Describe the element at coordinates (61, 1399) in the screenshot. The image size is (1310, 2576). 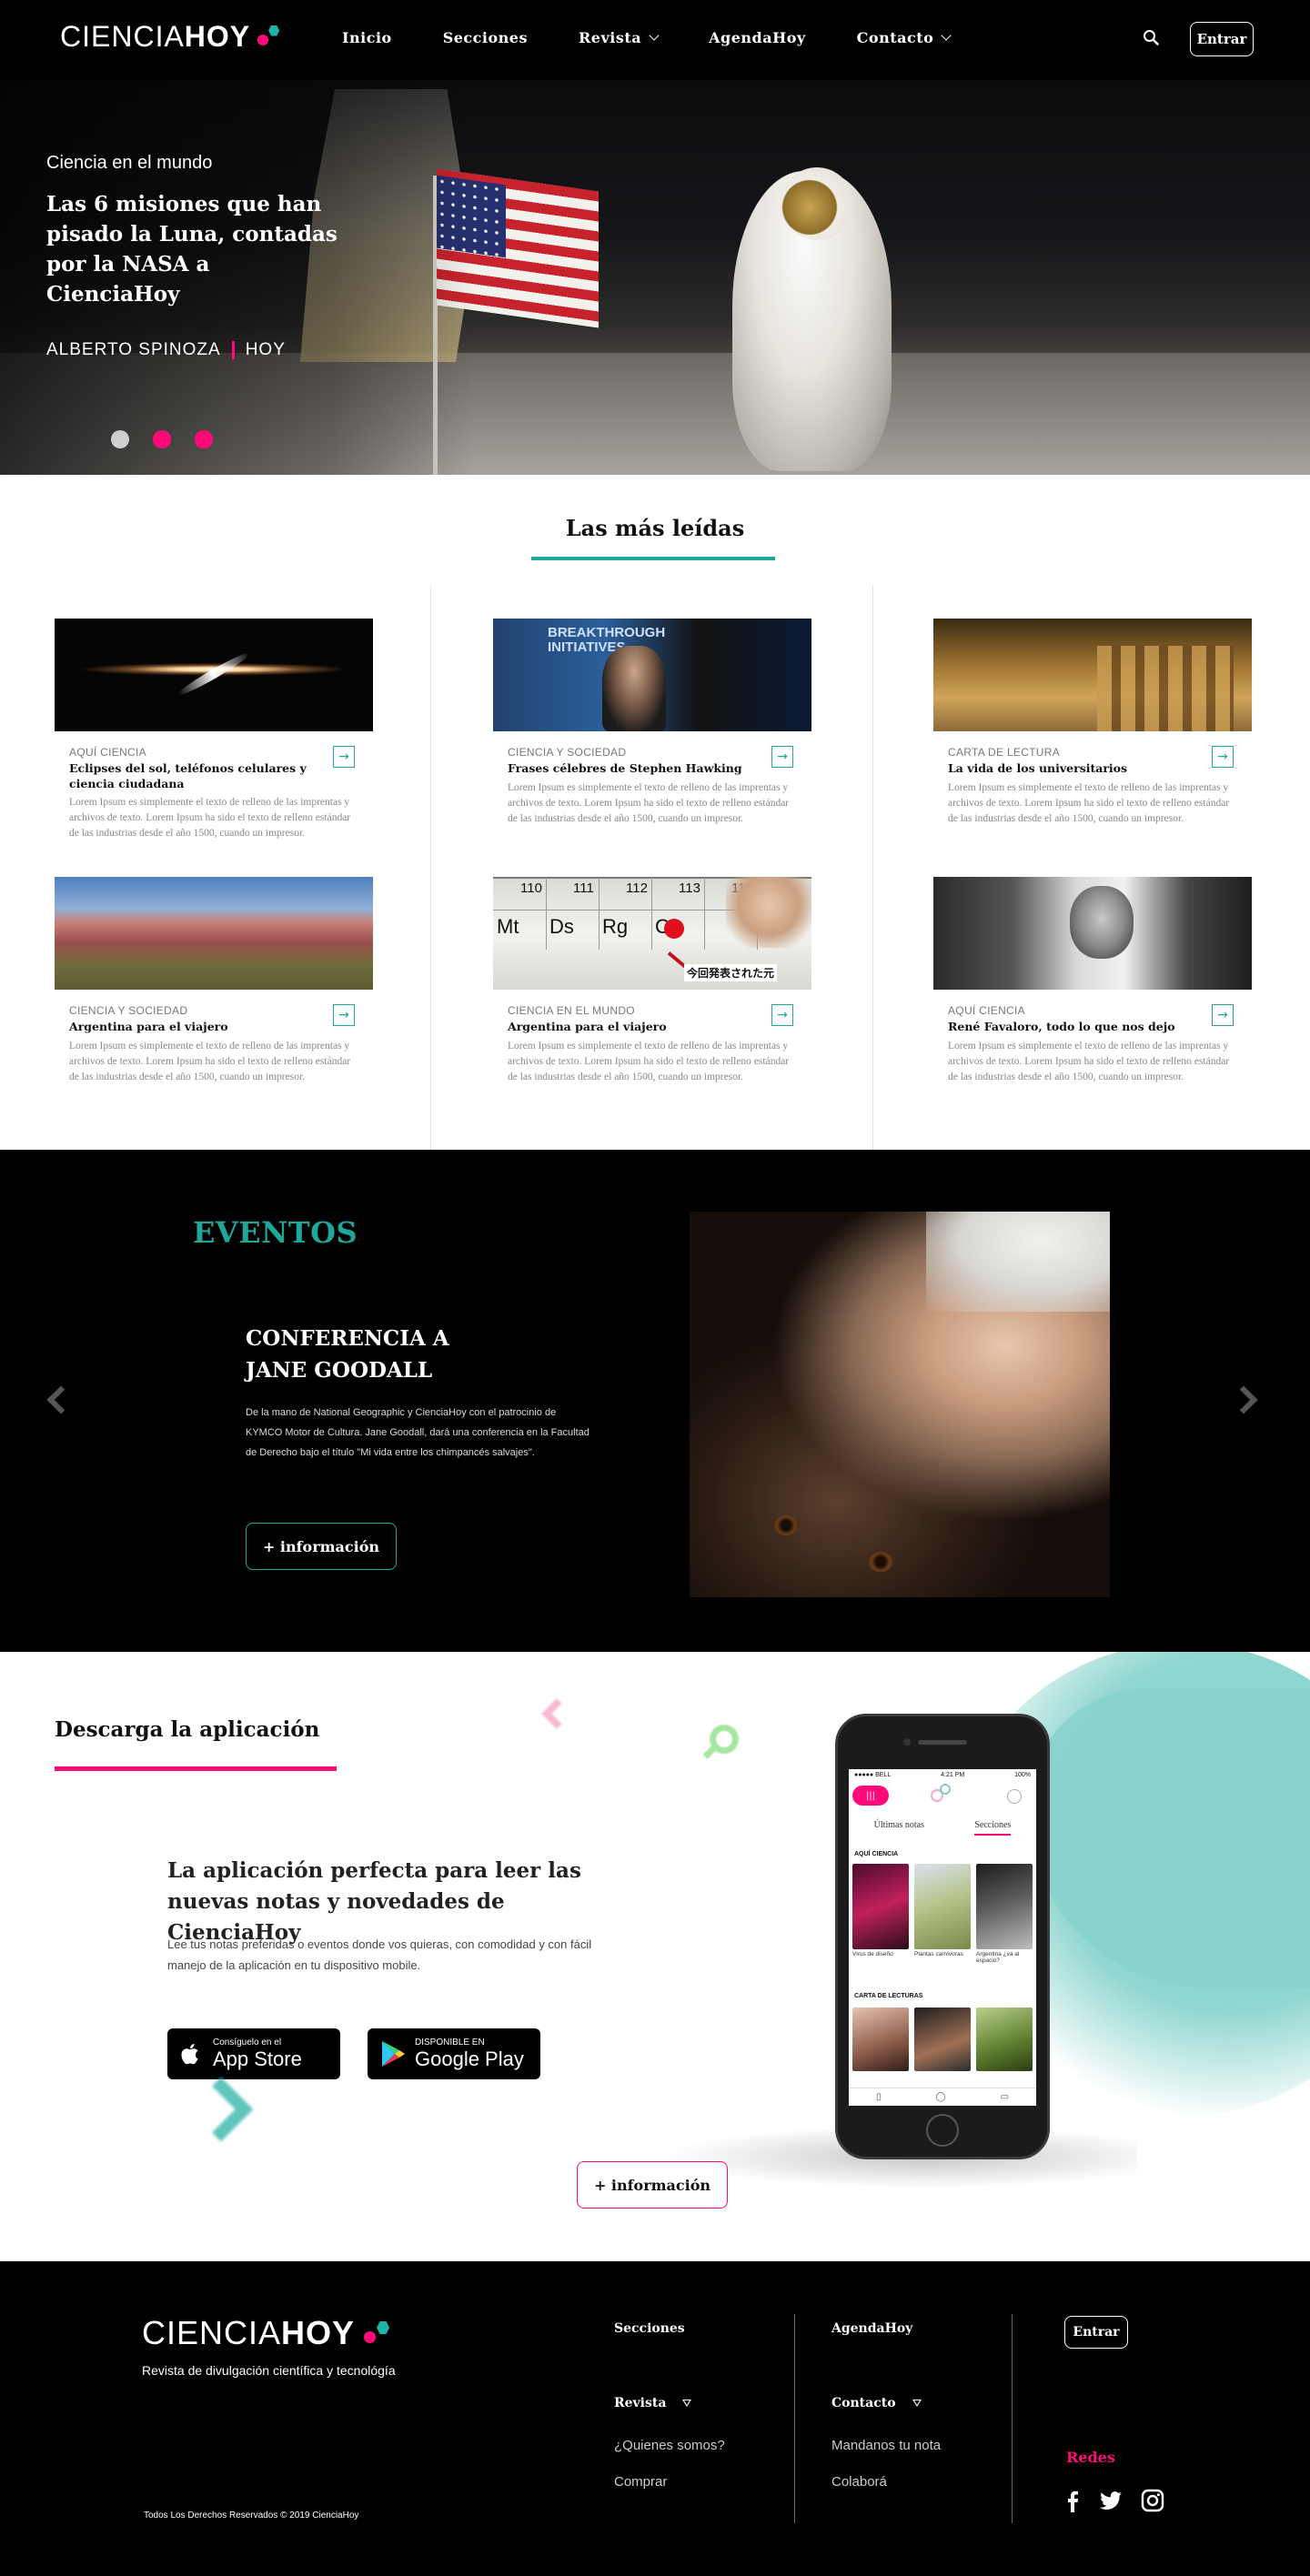
I see `chevron-left-icon` at that location.